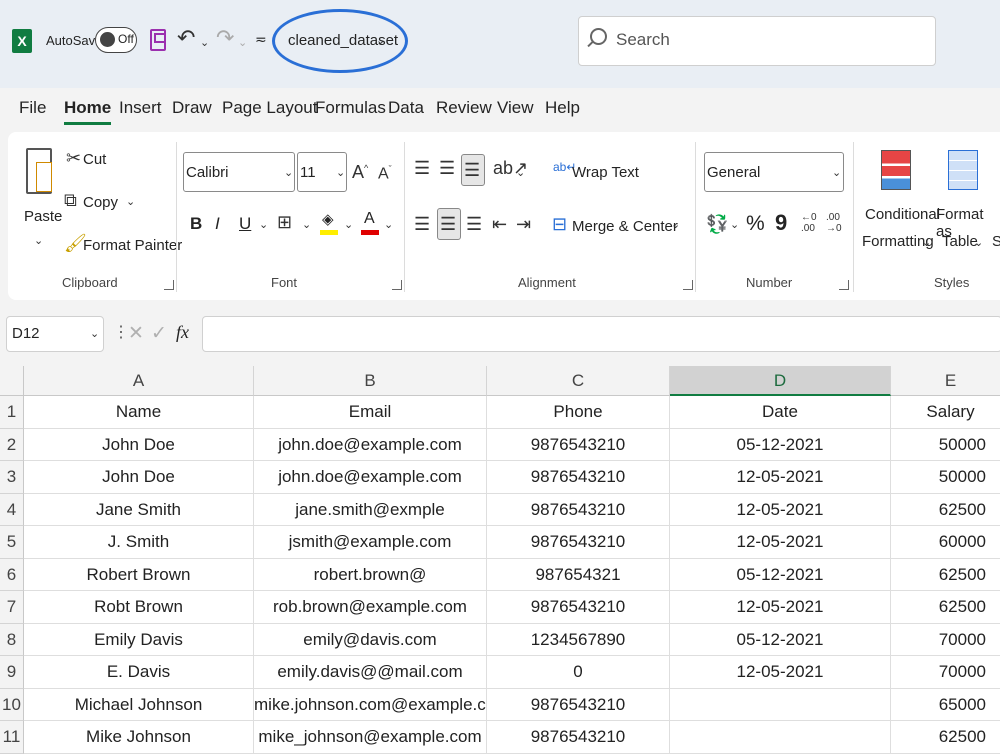 The image size is (1000, 754). Describe the element at coordinates (945, 542) in the screenshot. I see `table-cell: 60000` at that location.